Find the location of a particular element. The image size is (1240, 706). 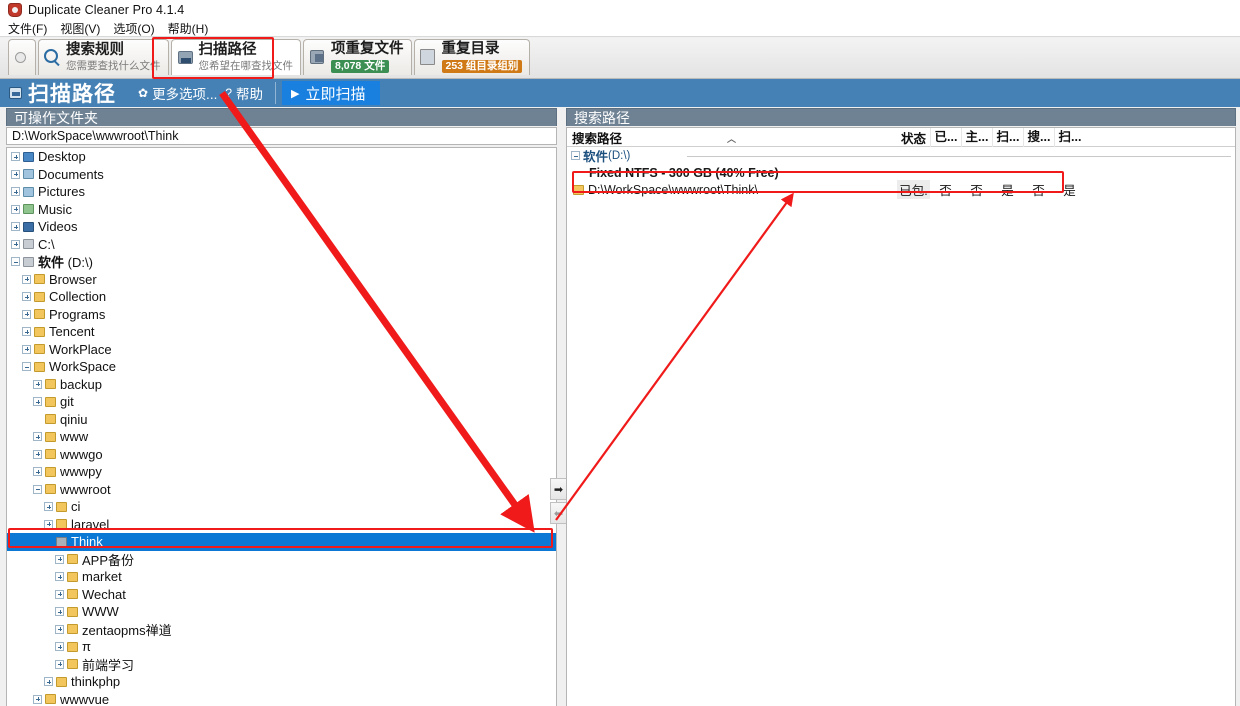

menu-view: 视图(V) is located at coordinates (80, 28).